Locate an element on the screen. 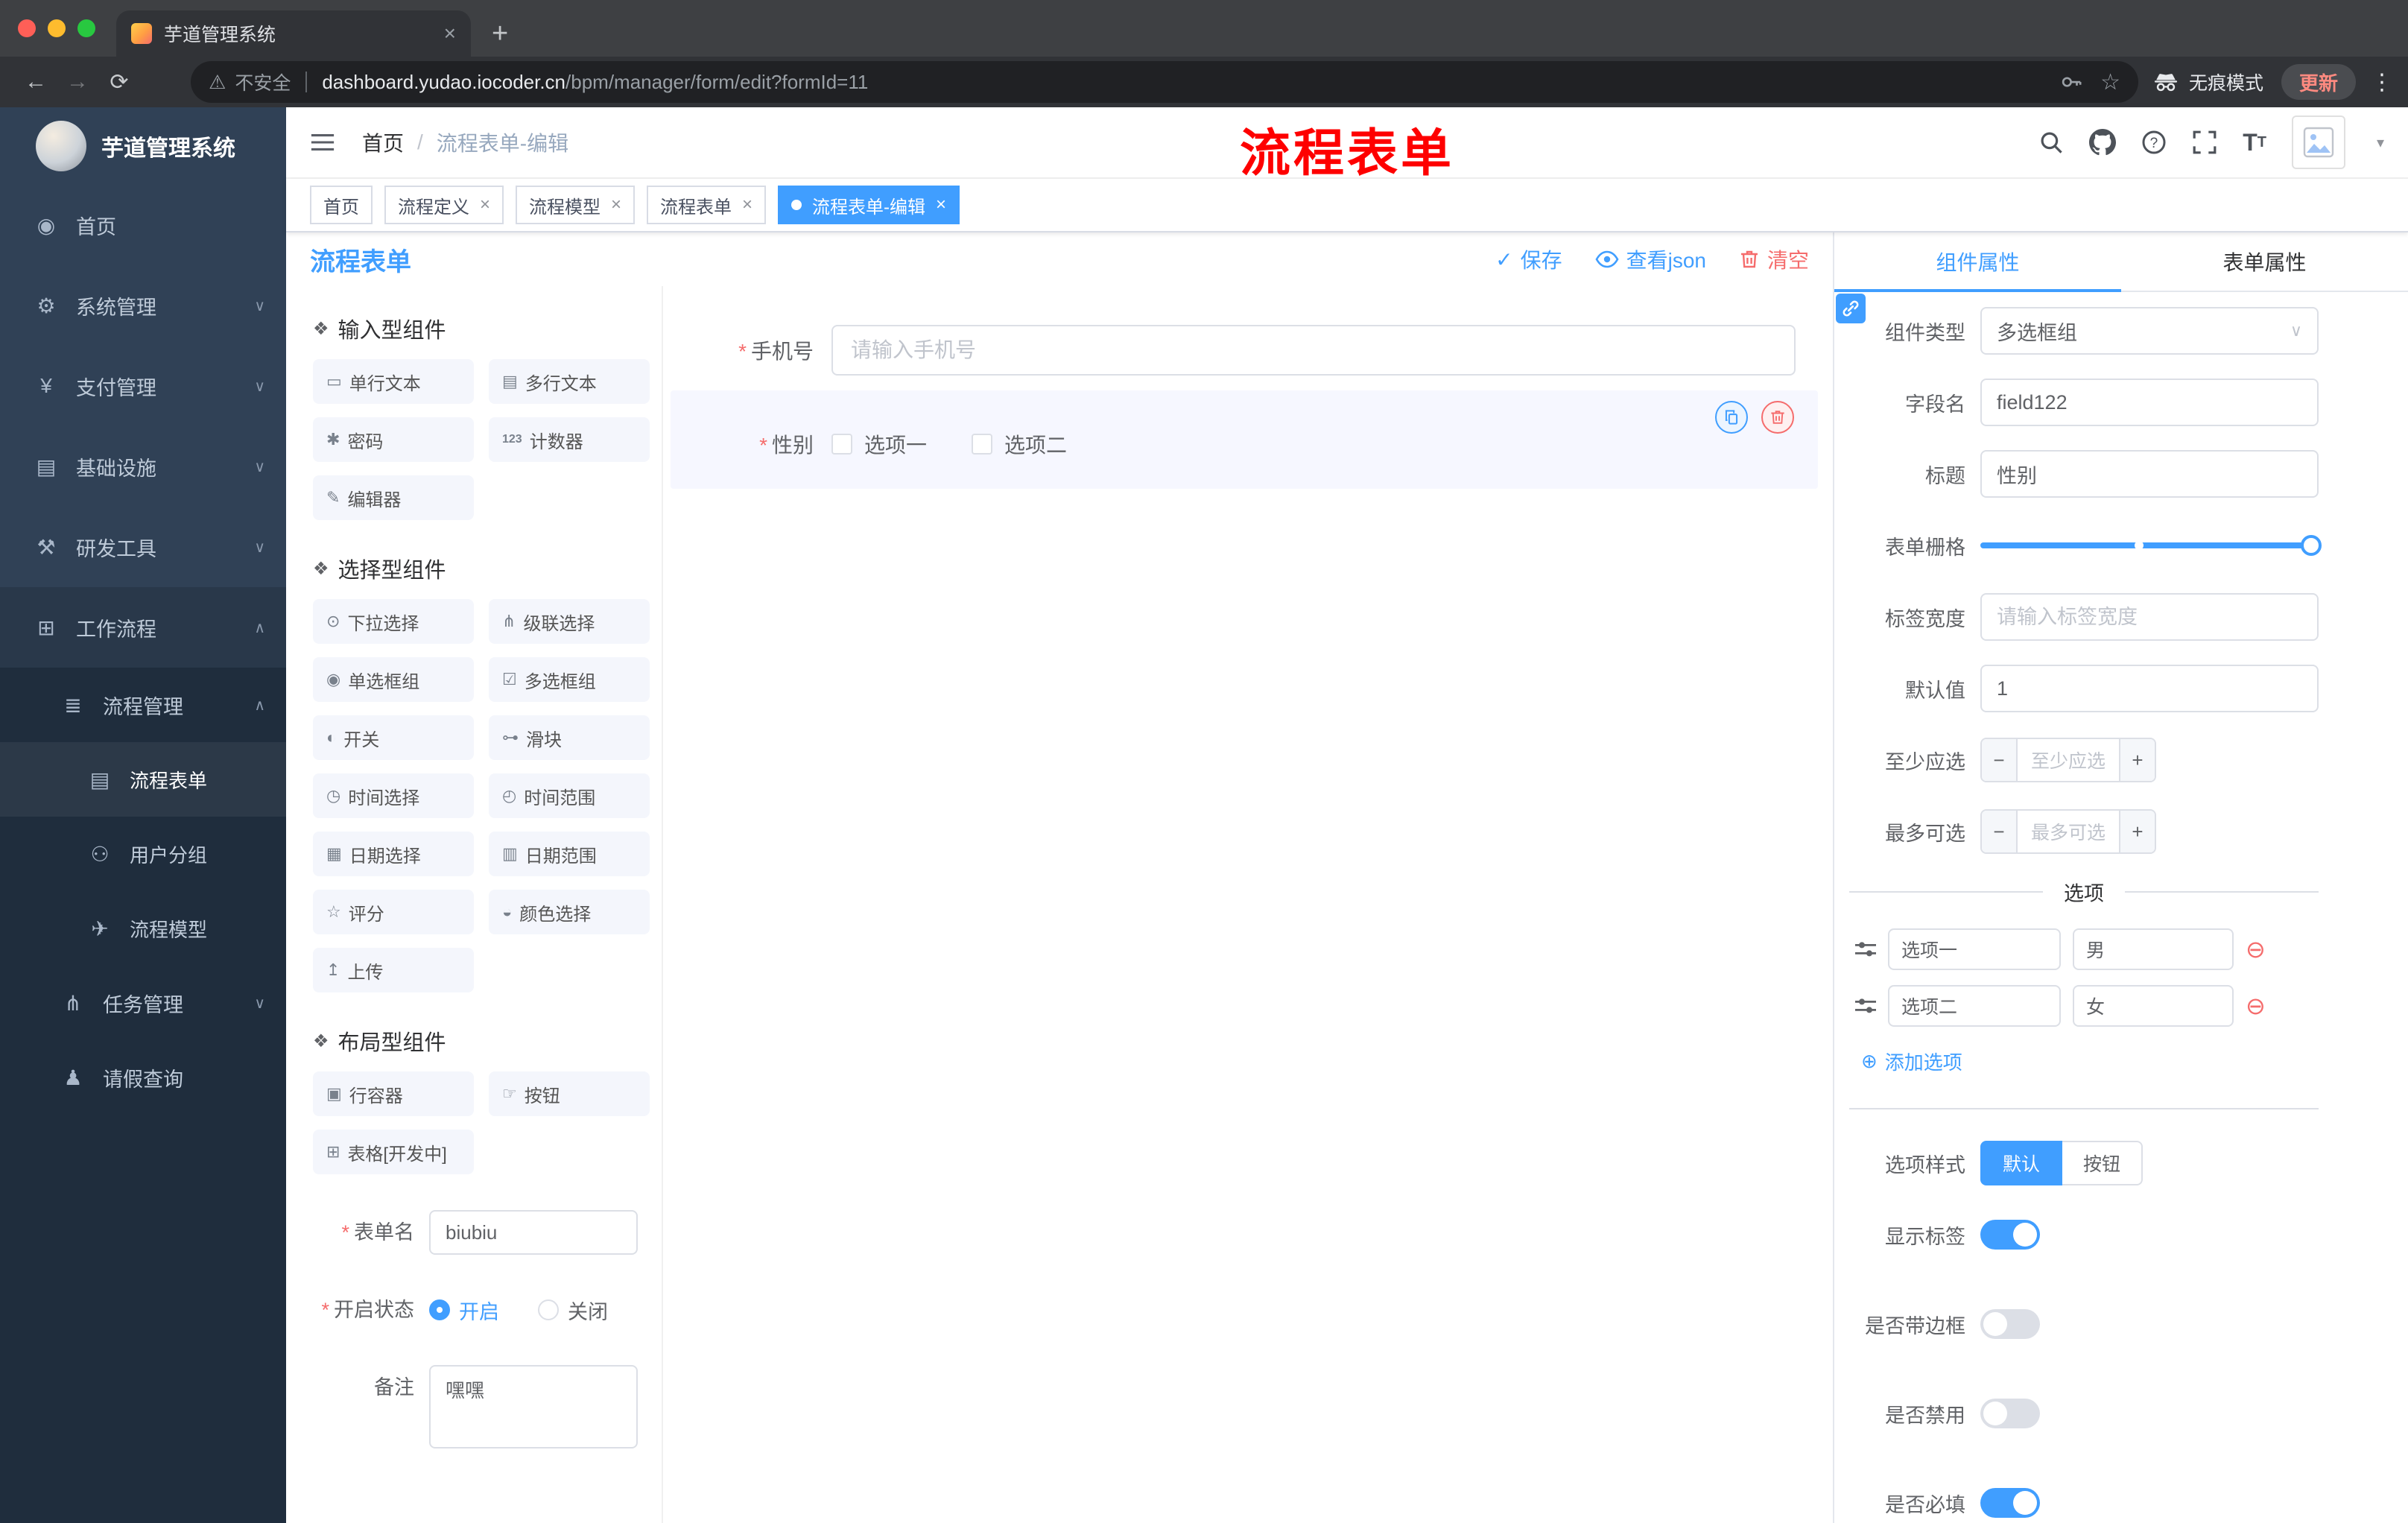 The width and height of the screenshot is (2408, 1523). sidebar-item-process-management: ≣ 流程管理 ∧ is located at coordinates (143, 705).